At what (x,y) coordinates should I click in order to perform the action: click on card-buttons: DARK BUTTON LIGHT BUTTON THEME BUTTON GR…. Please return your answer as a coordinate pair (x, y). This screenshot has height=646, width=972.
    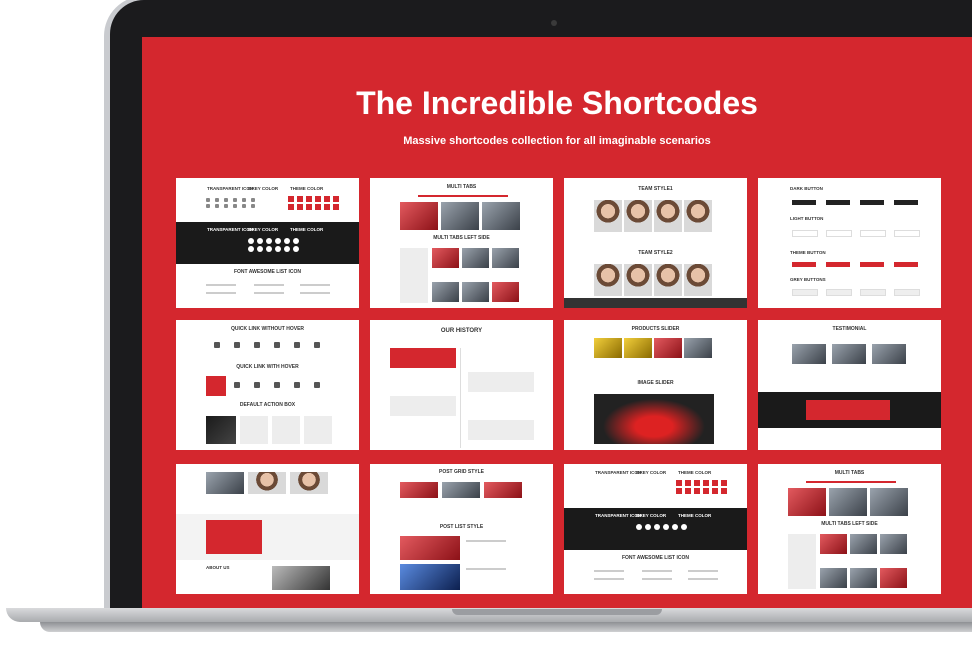
    Looking at the image, I should click on (849, 243).